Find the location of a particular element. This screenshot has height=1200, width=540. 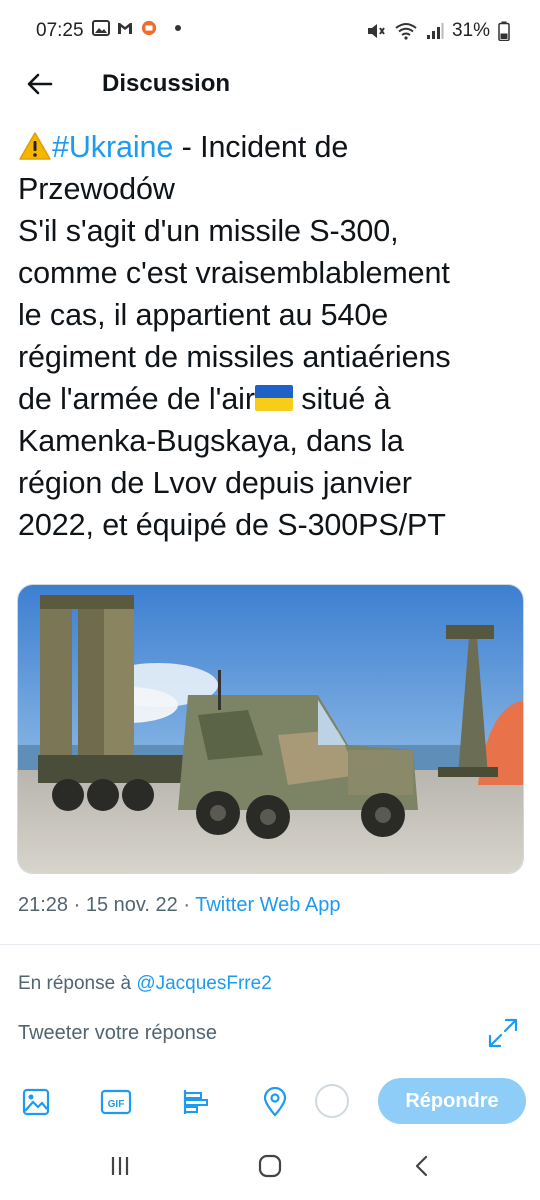

media-button is located at coordinates (36, 1102).